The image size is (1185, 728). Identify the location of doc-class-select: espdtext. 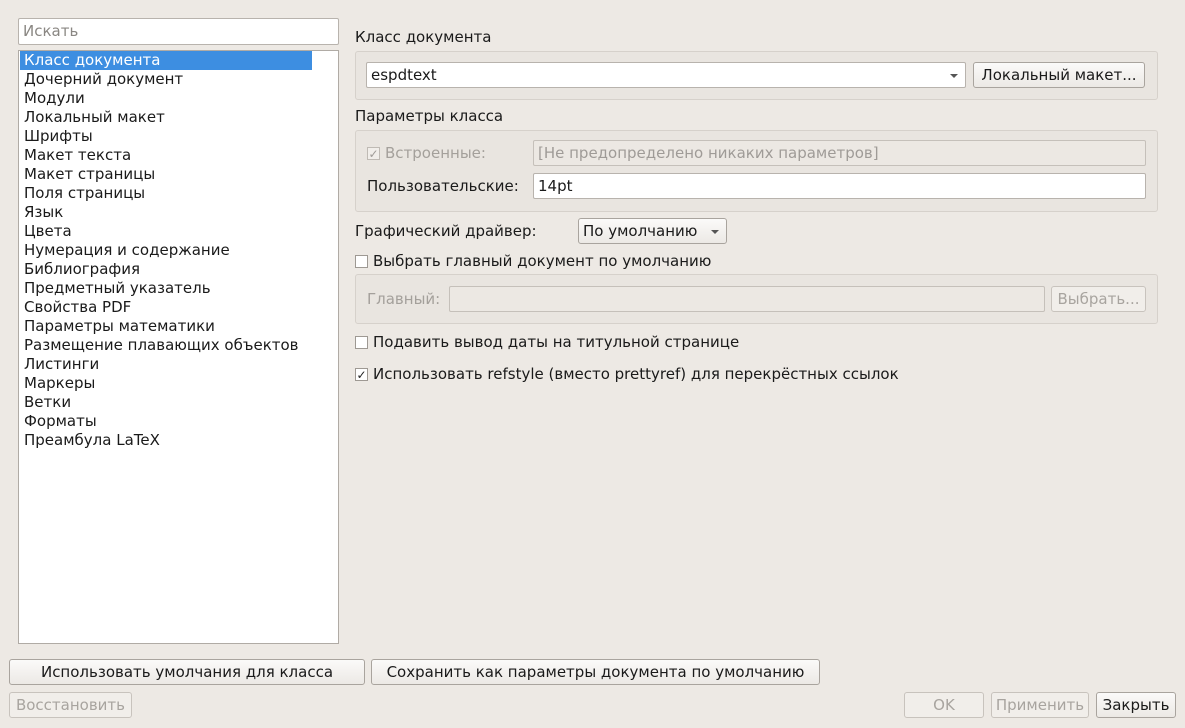
(666, 75).